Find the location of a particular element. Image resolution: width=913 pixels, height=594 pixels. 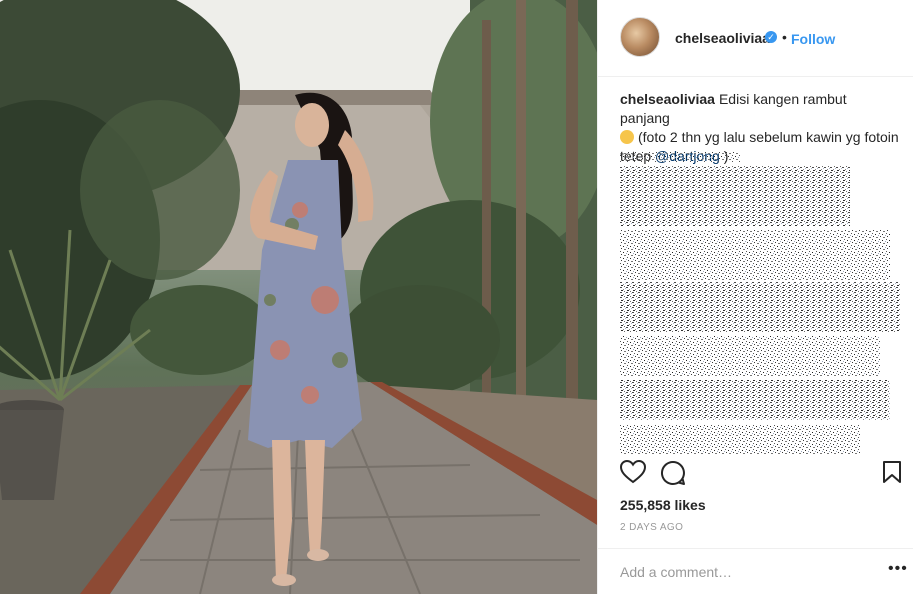

verified-badge-icon: ✓ is located at coordinates (771, 37).